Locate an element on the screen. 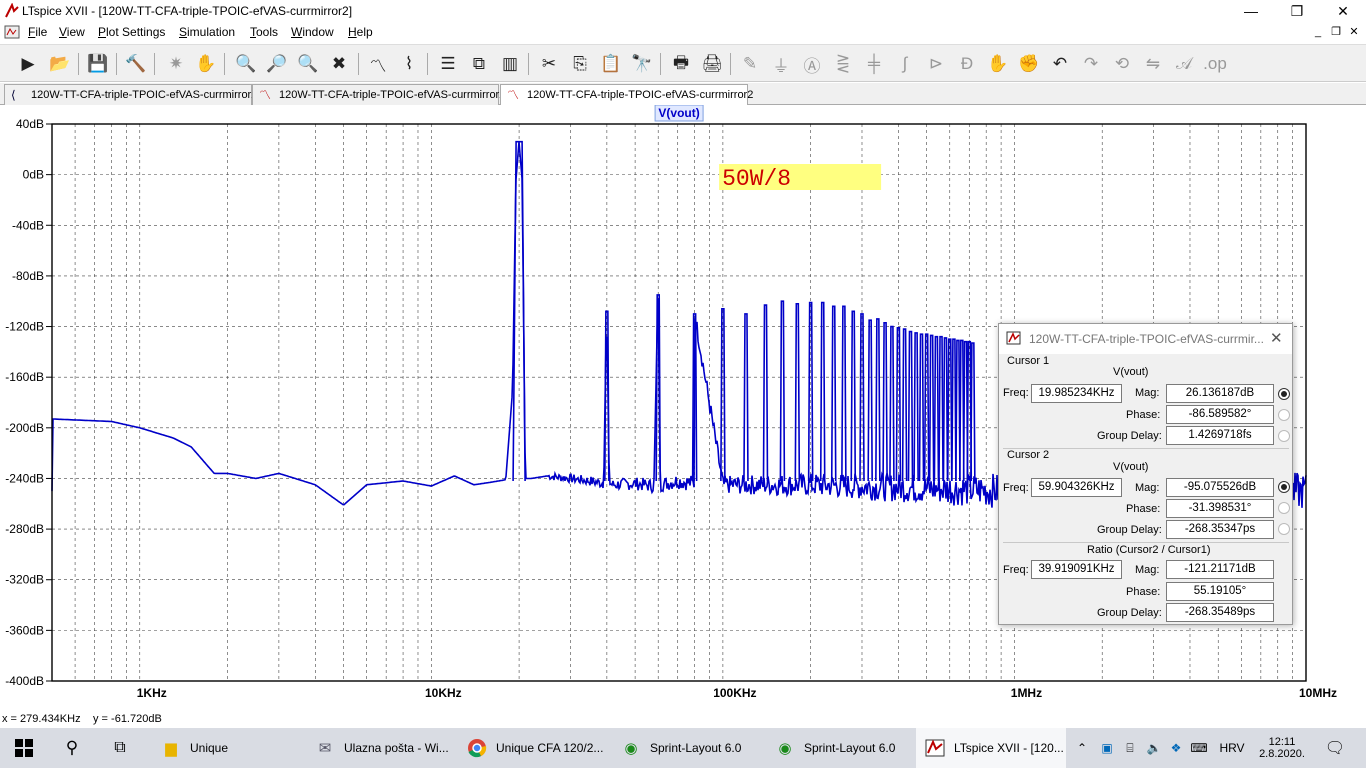 The height and width of the screenshot is (768, 1366). cursor2-gd-radio is located at coordinates (1284, 529).